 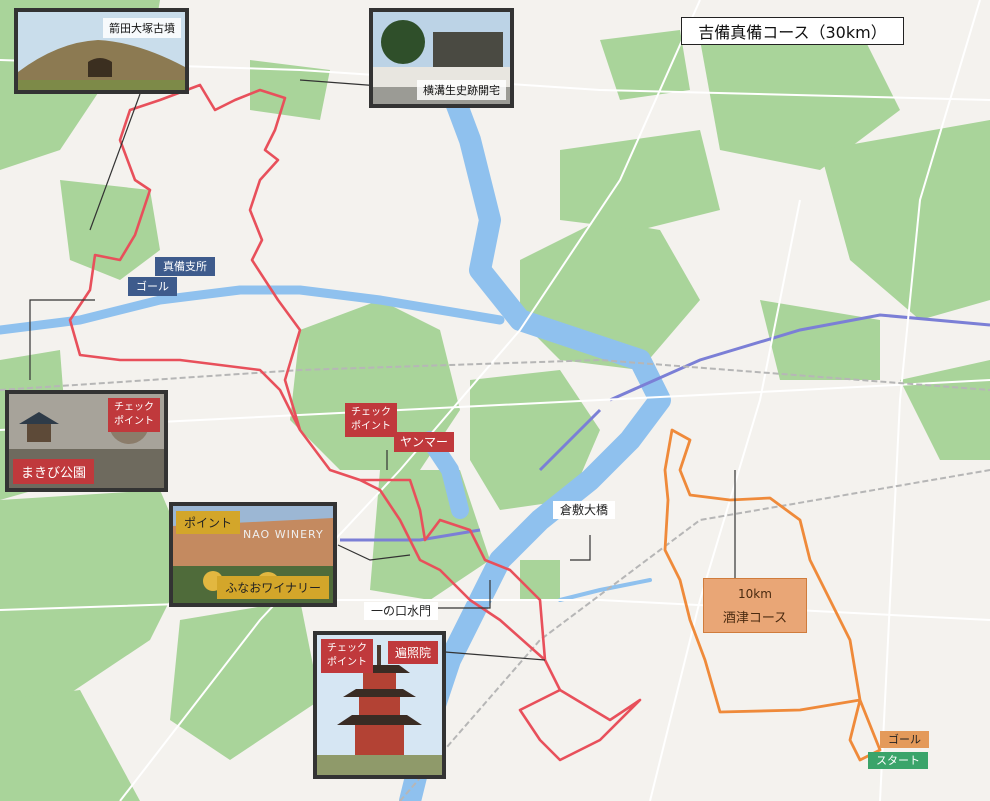 What do you see at coordinates (253, 554) in the screenshot?
I see `photo-funao-winery: NAO WINERY ポイント ふなおワイナリー` at bounding box center [253, 554].